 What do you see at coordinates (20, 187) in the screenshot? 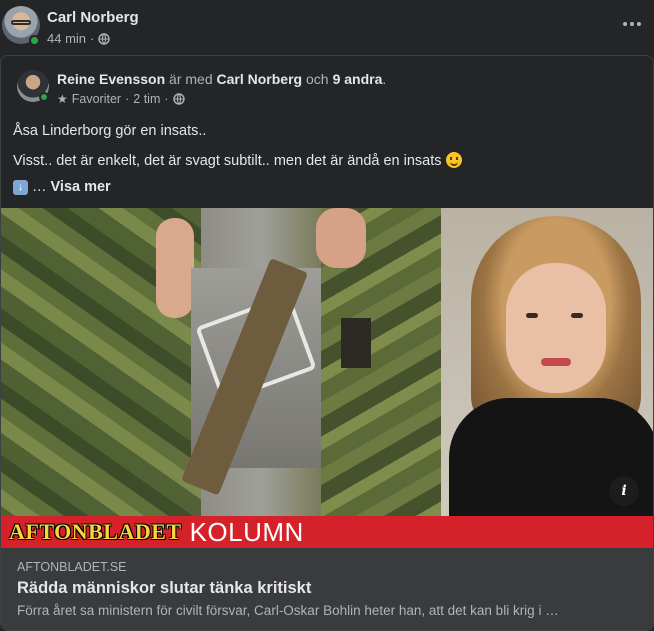
I see `down-arrow-emoji-icon: ↓` at bounding box center [20, 187].